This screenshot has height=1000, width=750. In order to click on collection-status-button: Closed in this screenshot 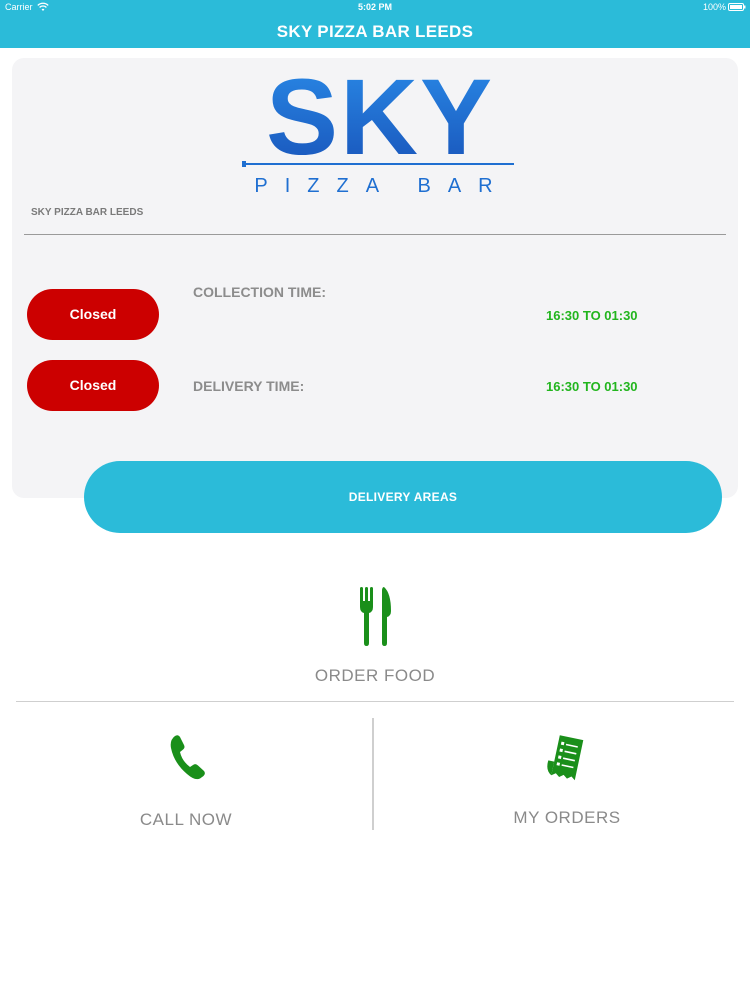, I will do `click(93, 314)`.